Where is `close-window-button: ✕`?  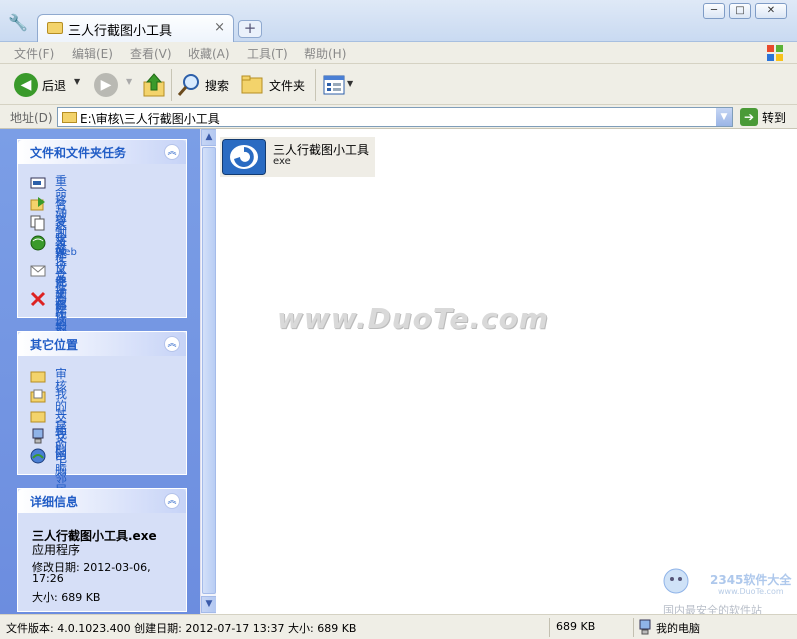
close-window-button: ✕ is located at coordinates (771, 11).